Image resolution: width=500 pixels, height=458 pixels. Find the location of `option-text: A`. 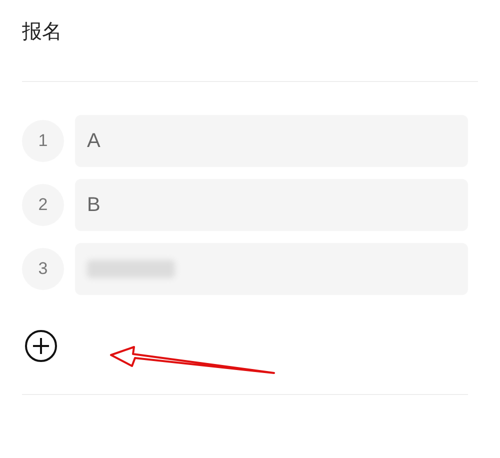

option-text: A is located at coordinates (93, 141).